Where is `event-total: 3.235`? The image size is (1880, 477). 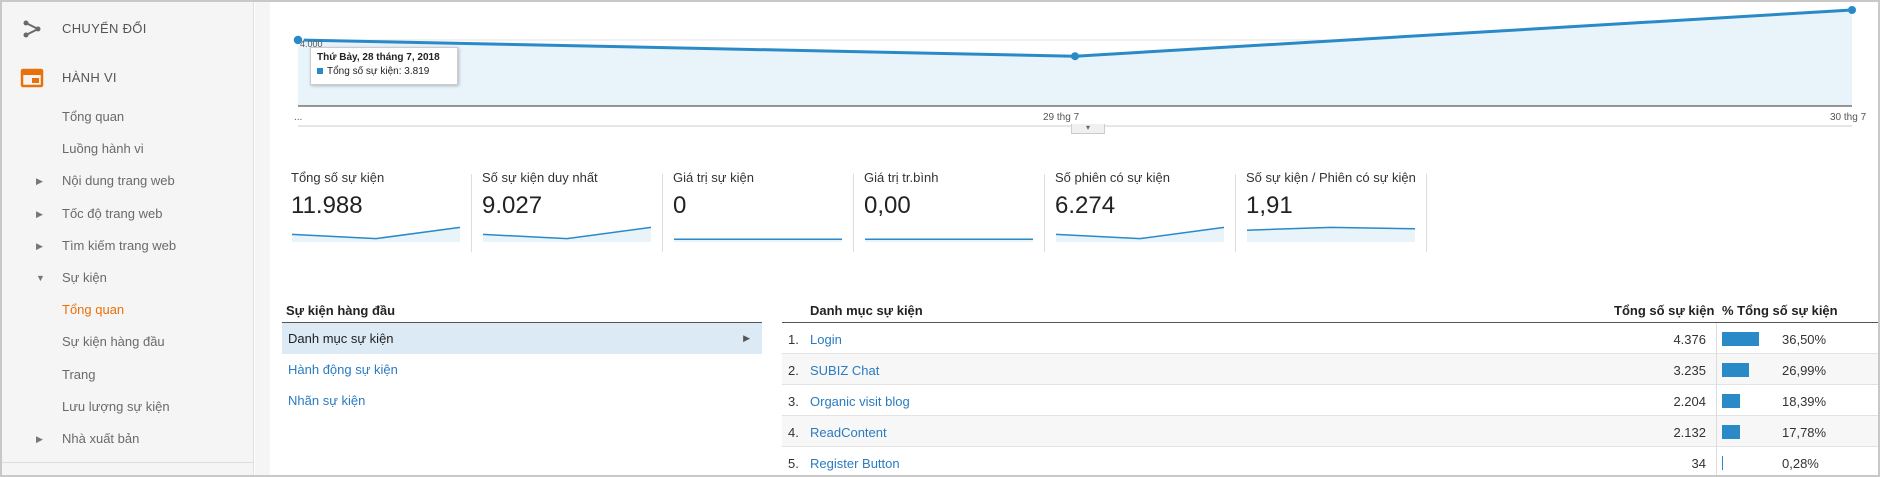
event-total: 3.235 is located at coordinates (1689, 370).